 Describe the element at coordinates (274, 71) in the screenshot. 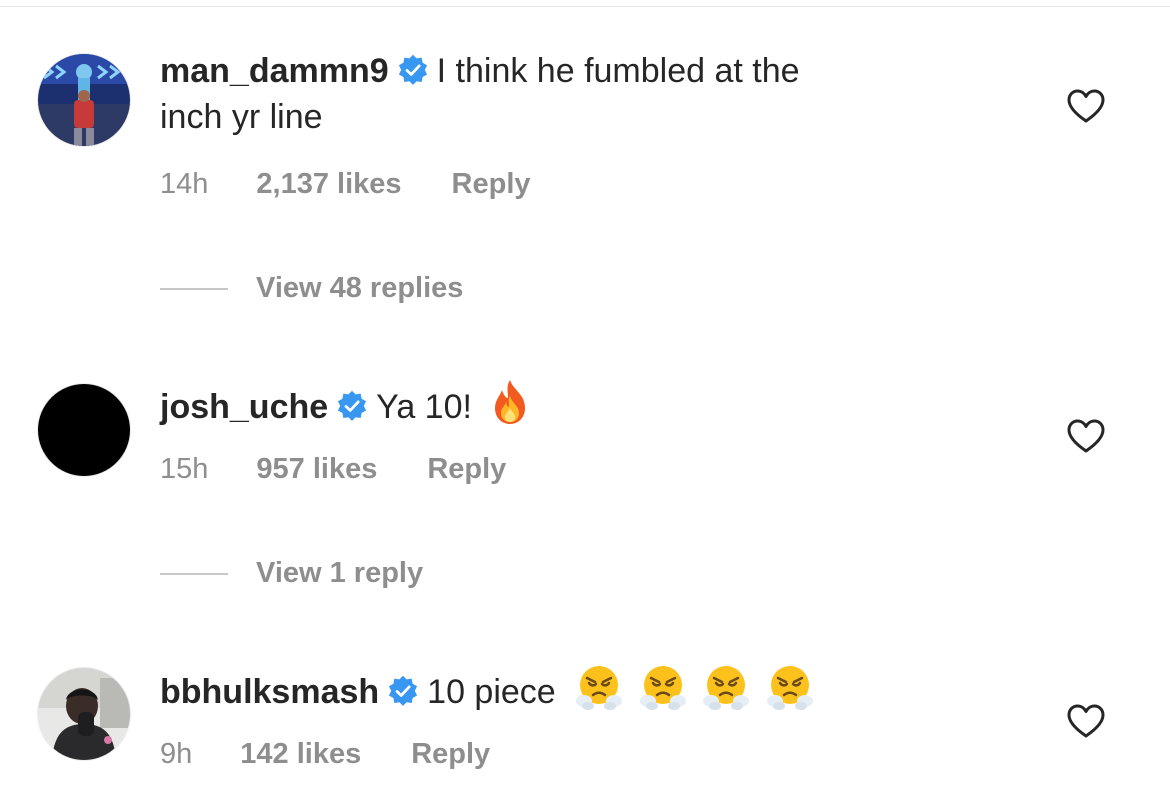

I see `comment-username: man_dammn9` at that location.